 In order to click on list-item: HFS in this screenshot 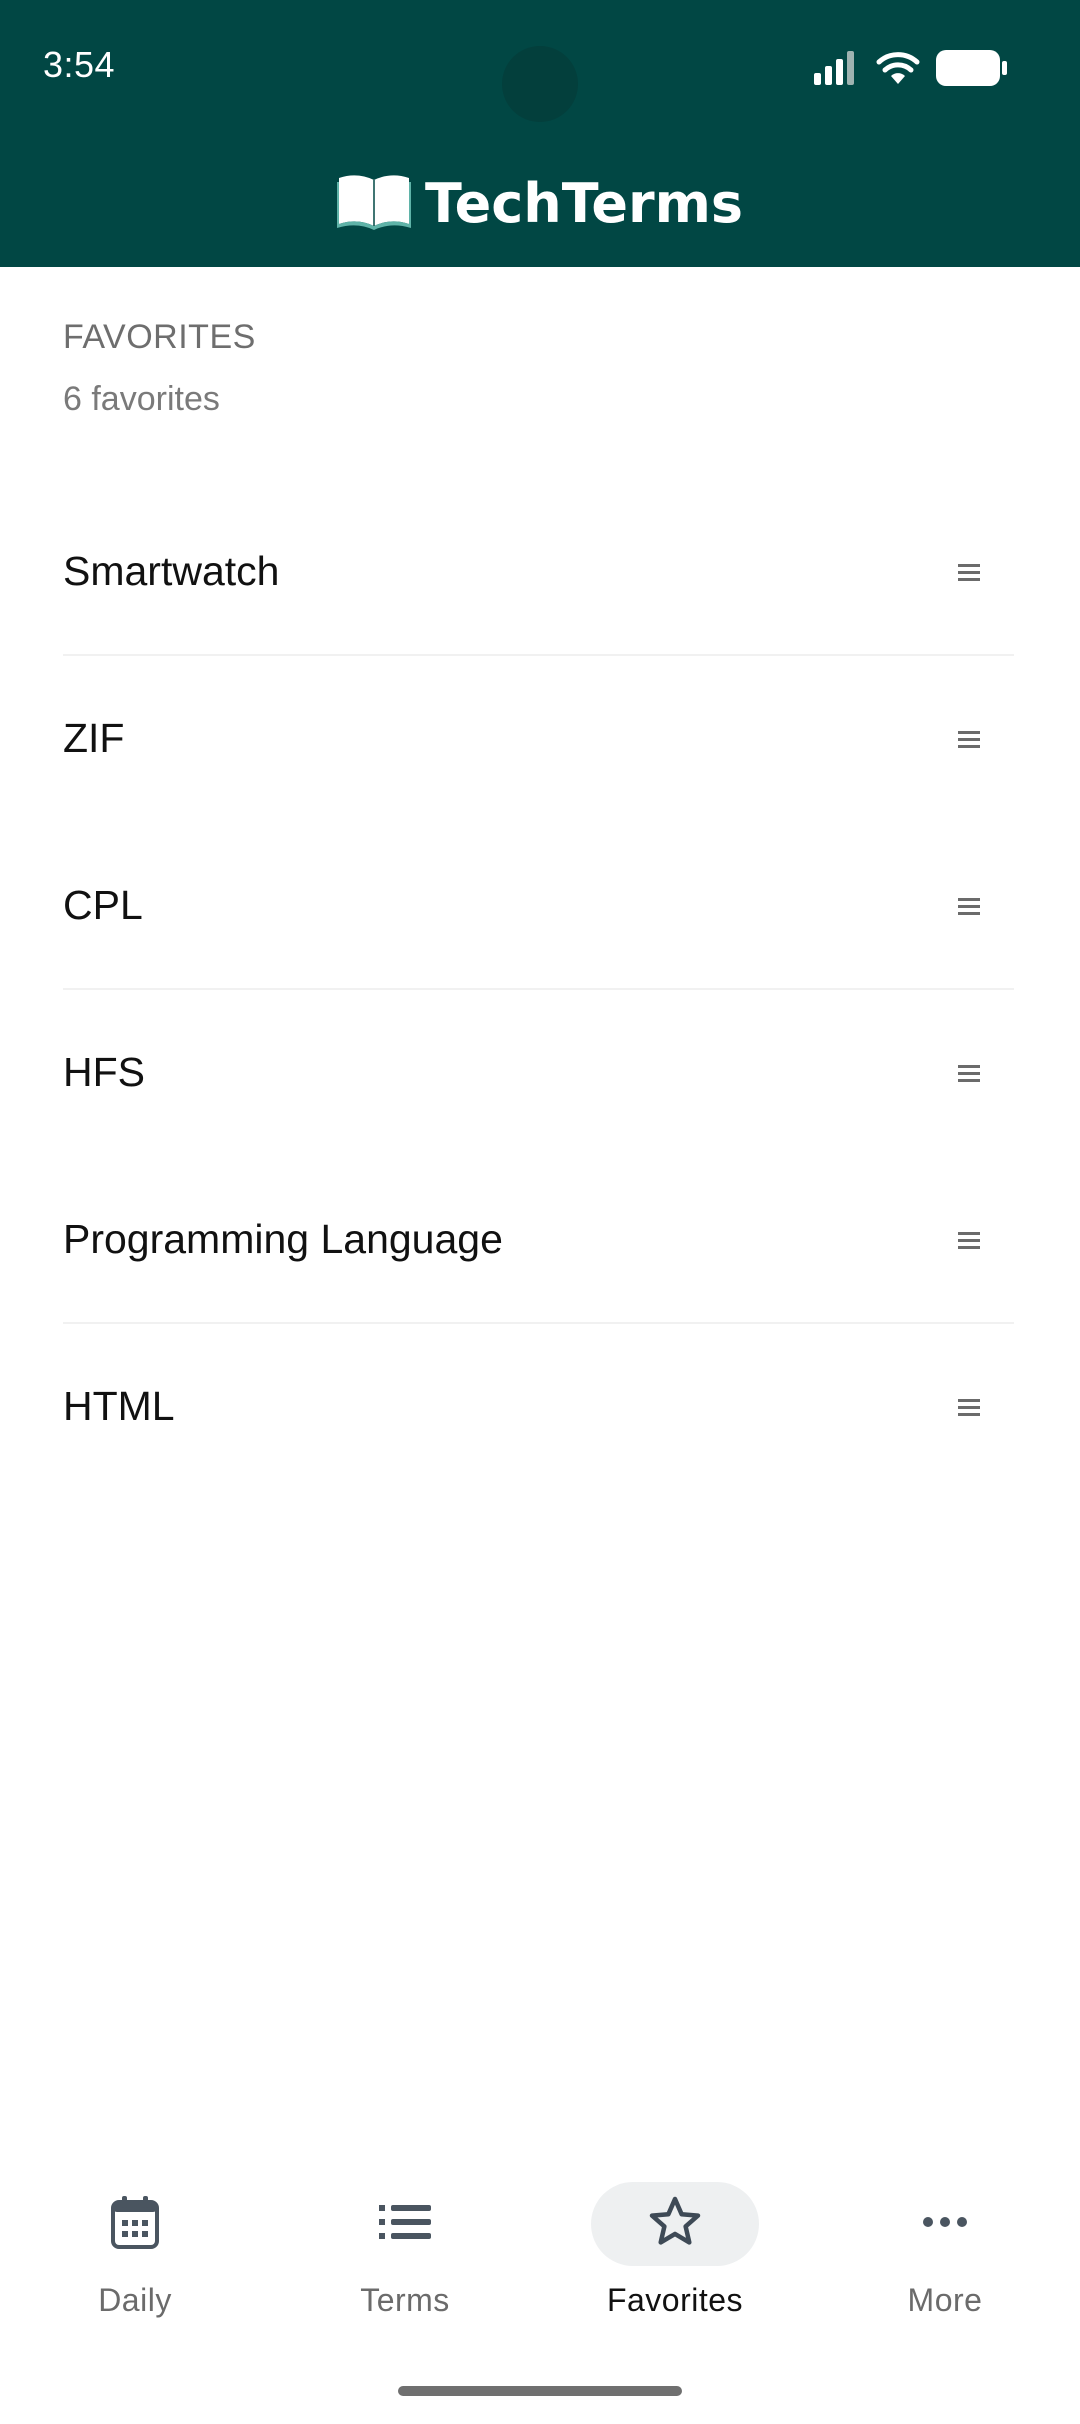, I will do `click(538, 1073)`.